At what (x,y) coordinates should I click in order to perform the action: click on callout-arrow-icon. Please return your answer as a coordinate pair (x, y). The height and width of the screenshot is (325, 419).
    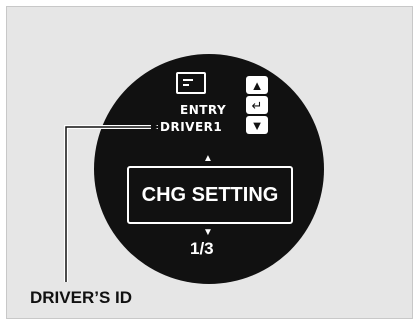
    Looking at the image, I should click on (155, 127).